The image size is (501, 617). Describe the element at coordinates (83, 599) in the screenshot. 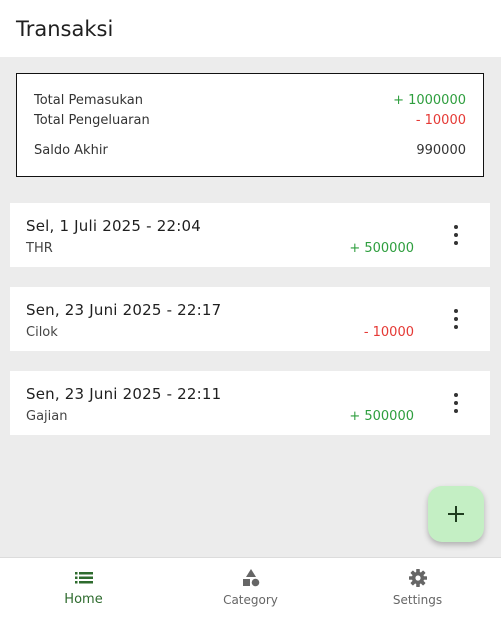

I see `nav-home-label: Home` at that location.